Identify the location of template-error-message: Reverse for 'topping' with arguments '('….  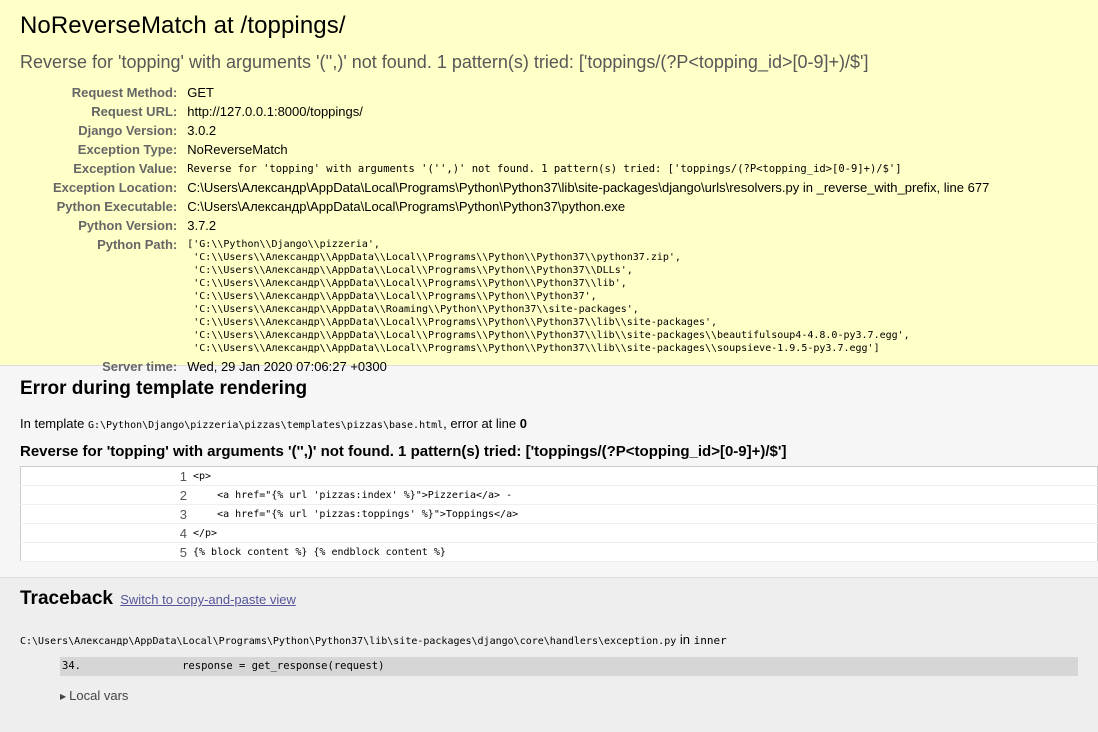
(403, 451).